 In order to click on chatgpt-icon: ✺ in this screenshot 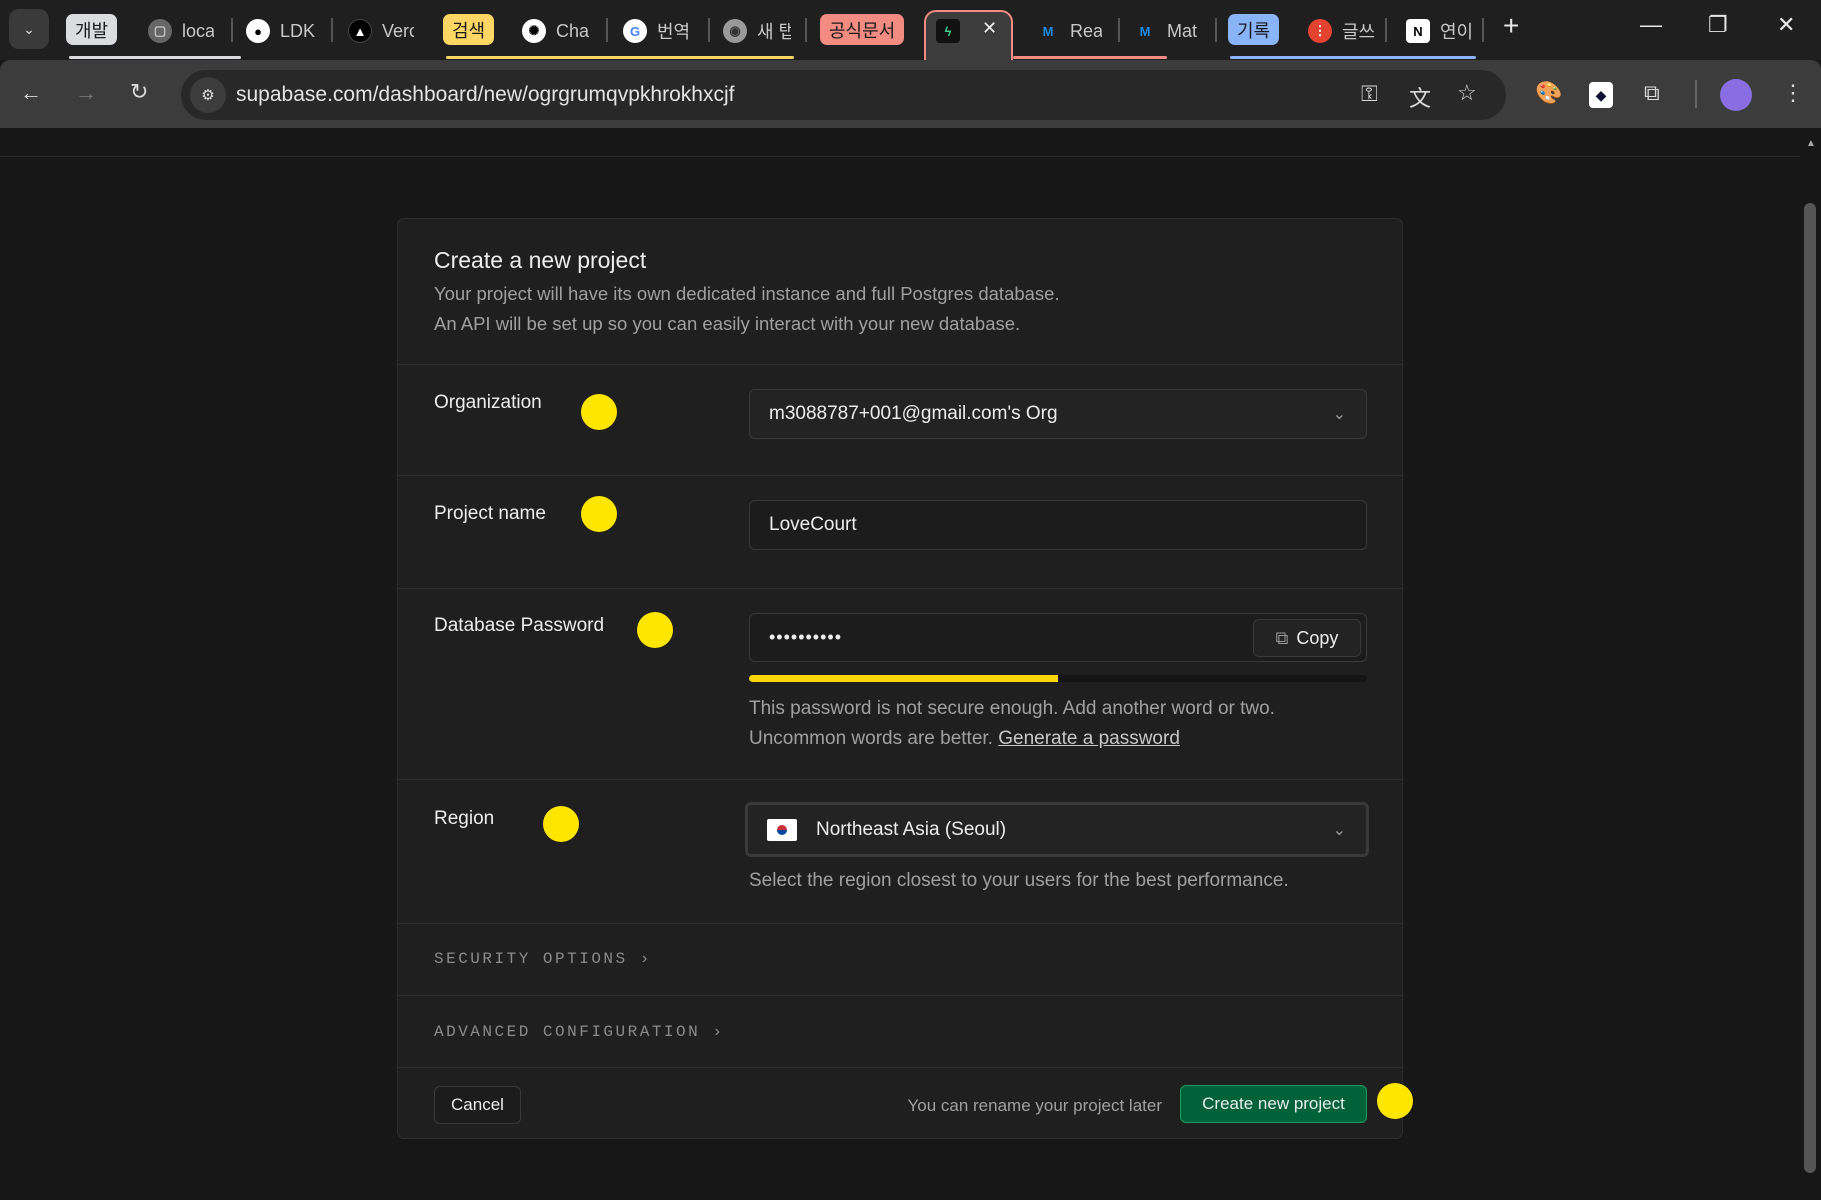, I will do `click(534, 31)`.